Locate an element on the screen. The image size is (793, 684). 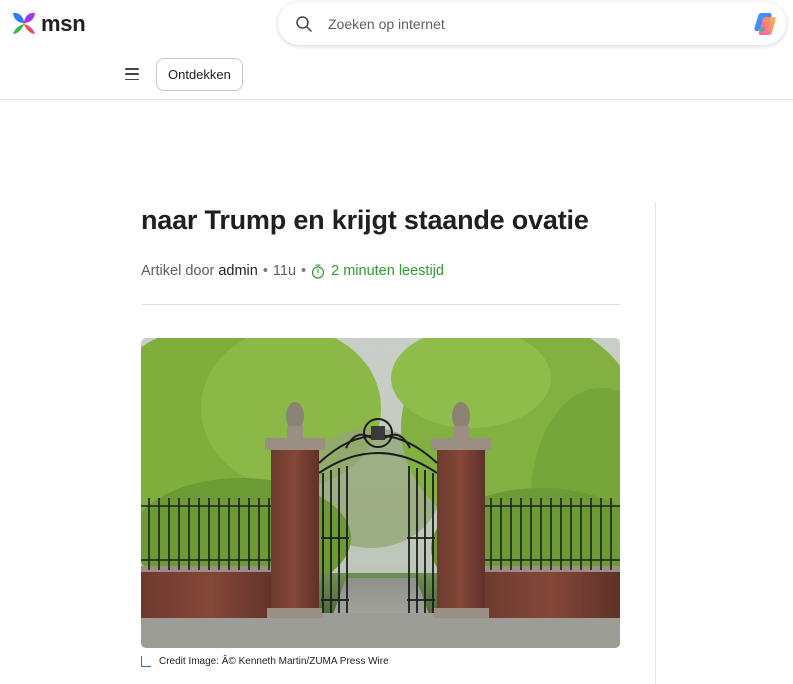
sub-navigation: Ontdekken is located at coordinates (396, 75).